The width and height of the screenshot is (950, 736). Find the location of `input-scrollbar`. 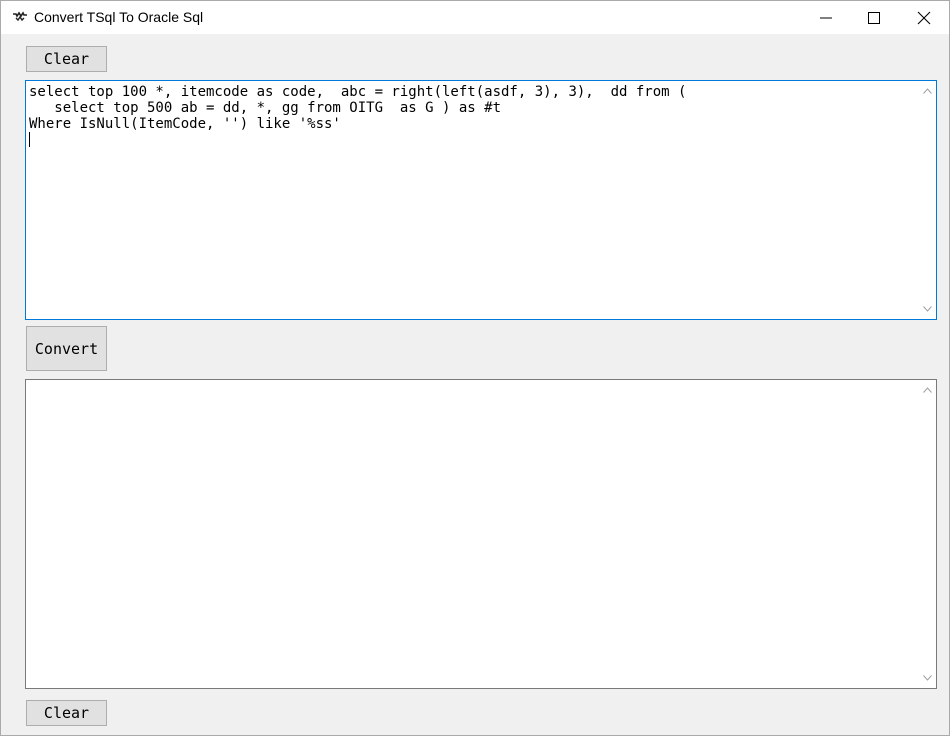

input-scrollbar is located at coordinates (927, 200).